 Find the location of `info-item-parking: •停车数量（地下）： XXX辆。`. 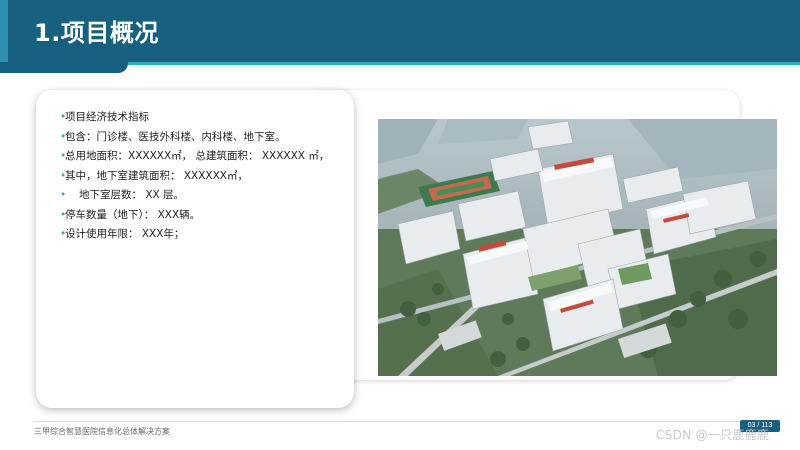

info-item-parking: •停车数量（地下）： XXX辆。 is located at coordinates (205, 216).